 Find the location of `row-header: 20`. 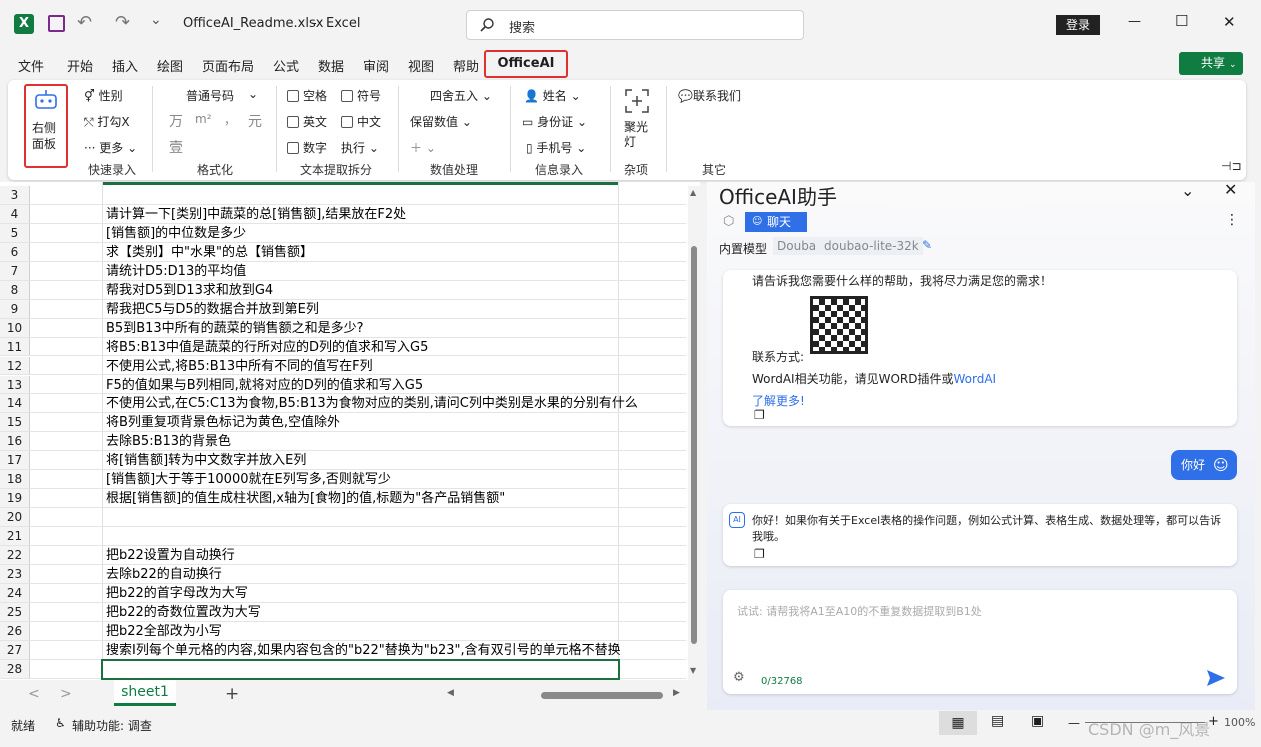

row-header: 20 is located at coordinates (15, 517).